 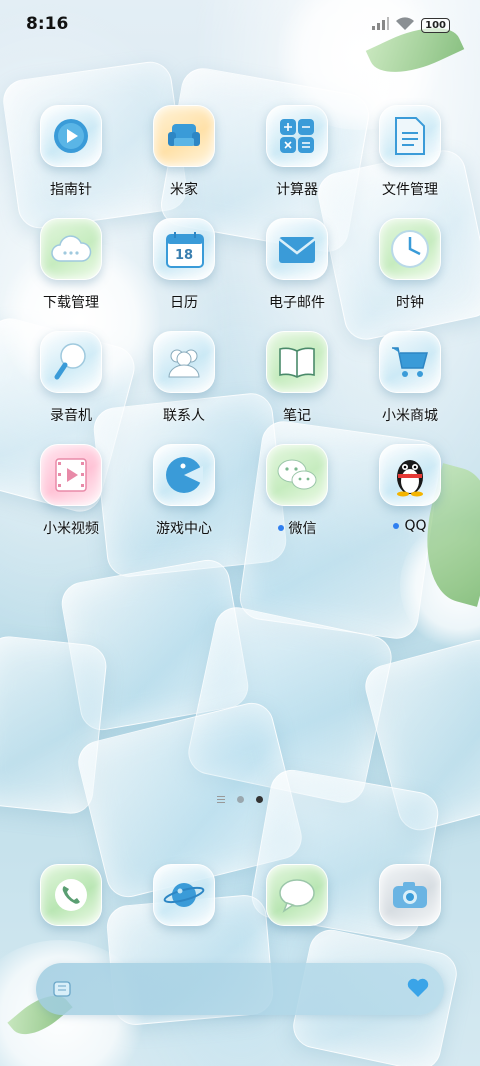 I want to click on status-bar: 8:16 100, so click(x=240, y=24).